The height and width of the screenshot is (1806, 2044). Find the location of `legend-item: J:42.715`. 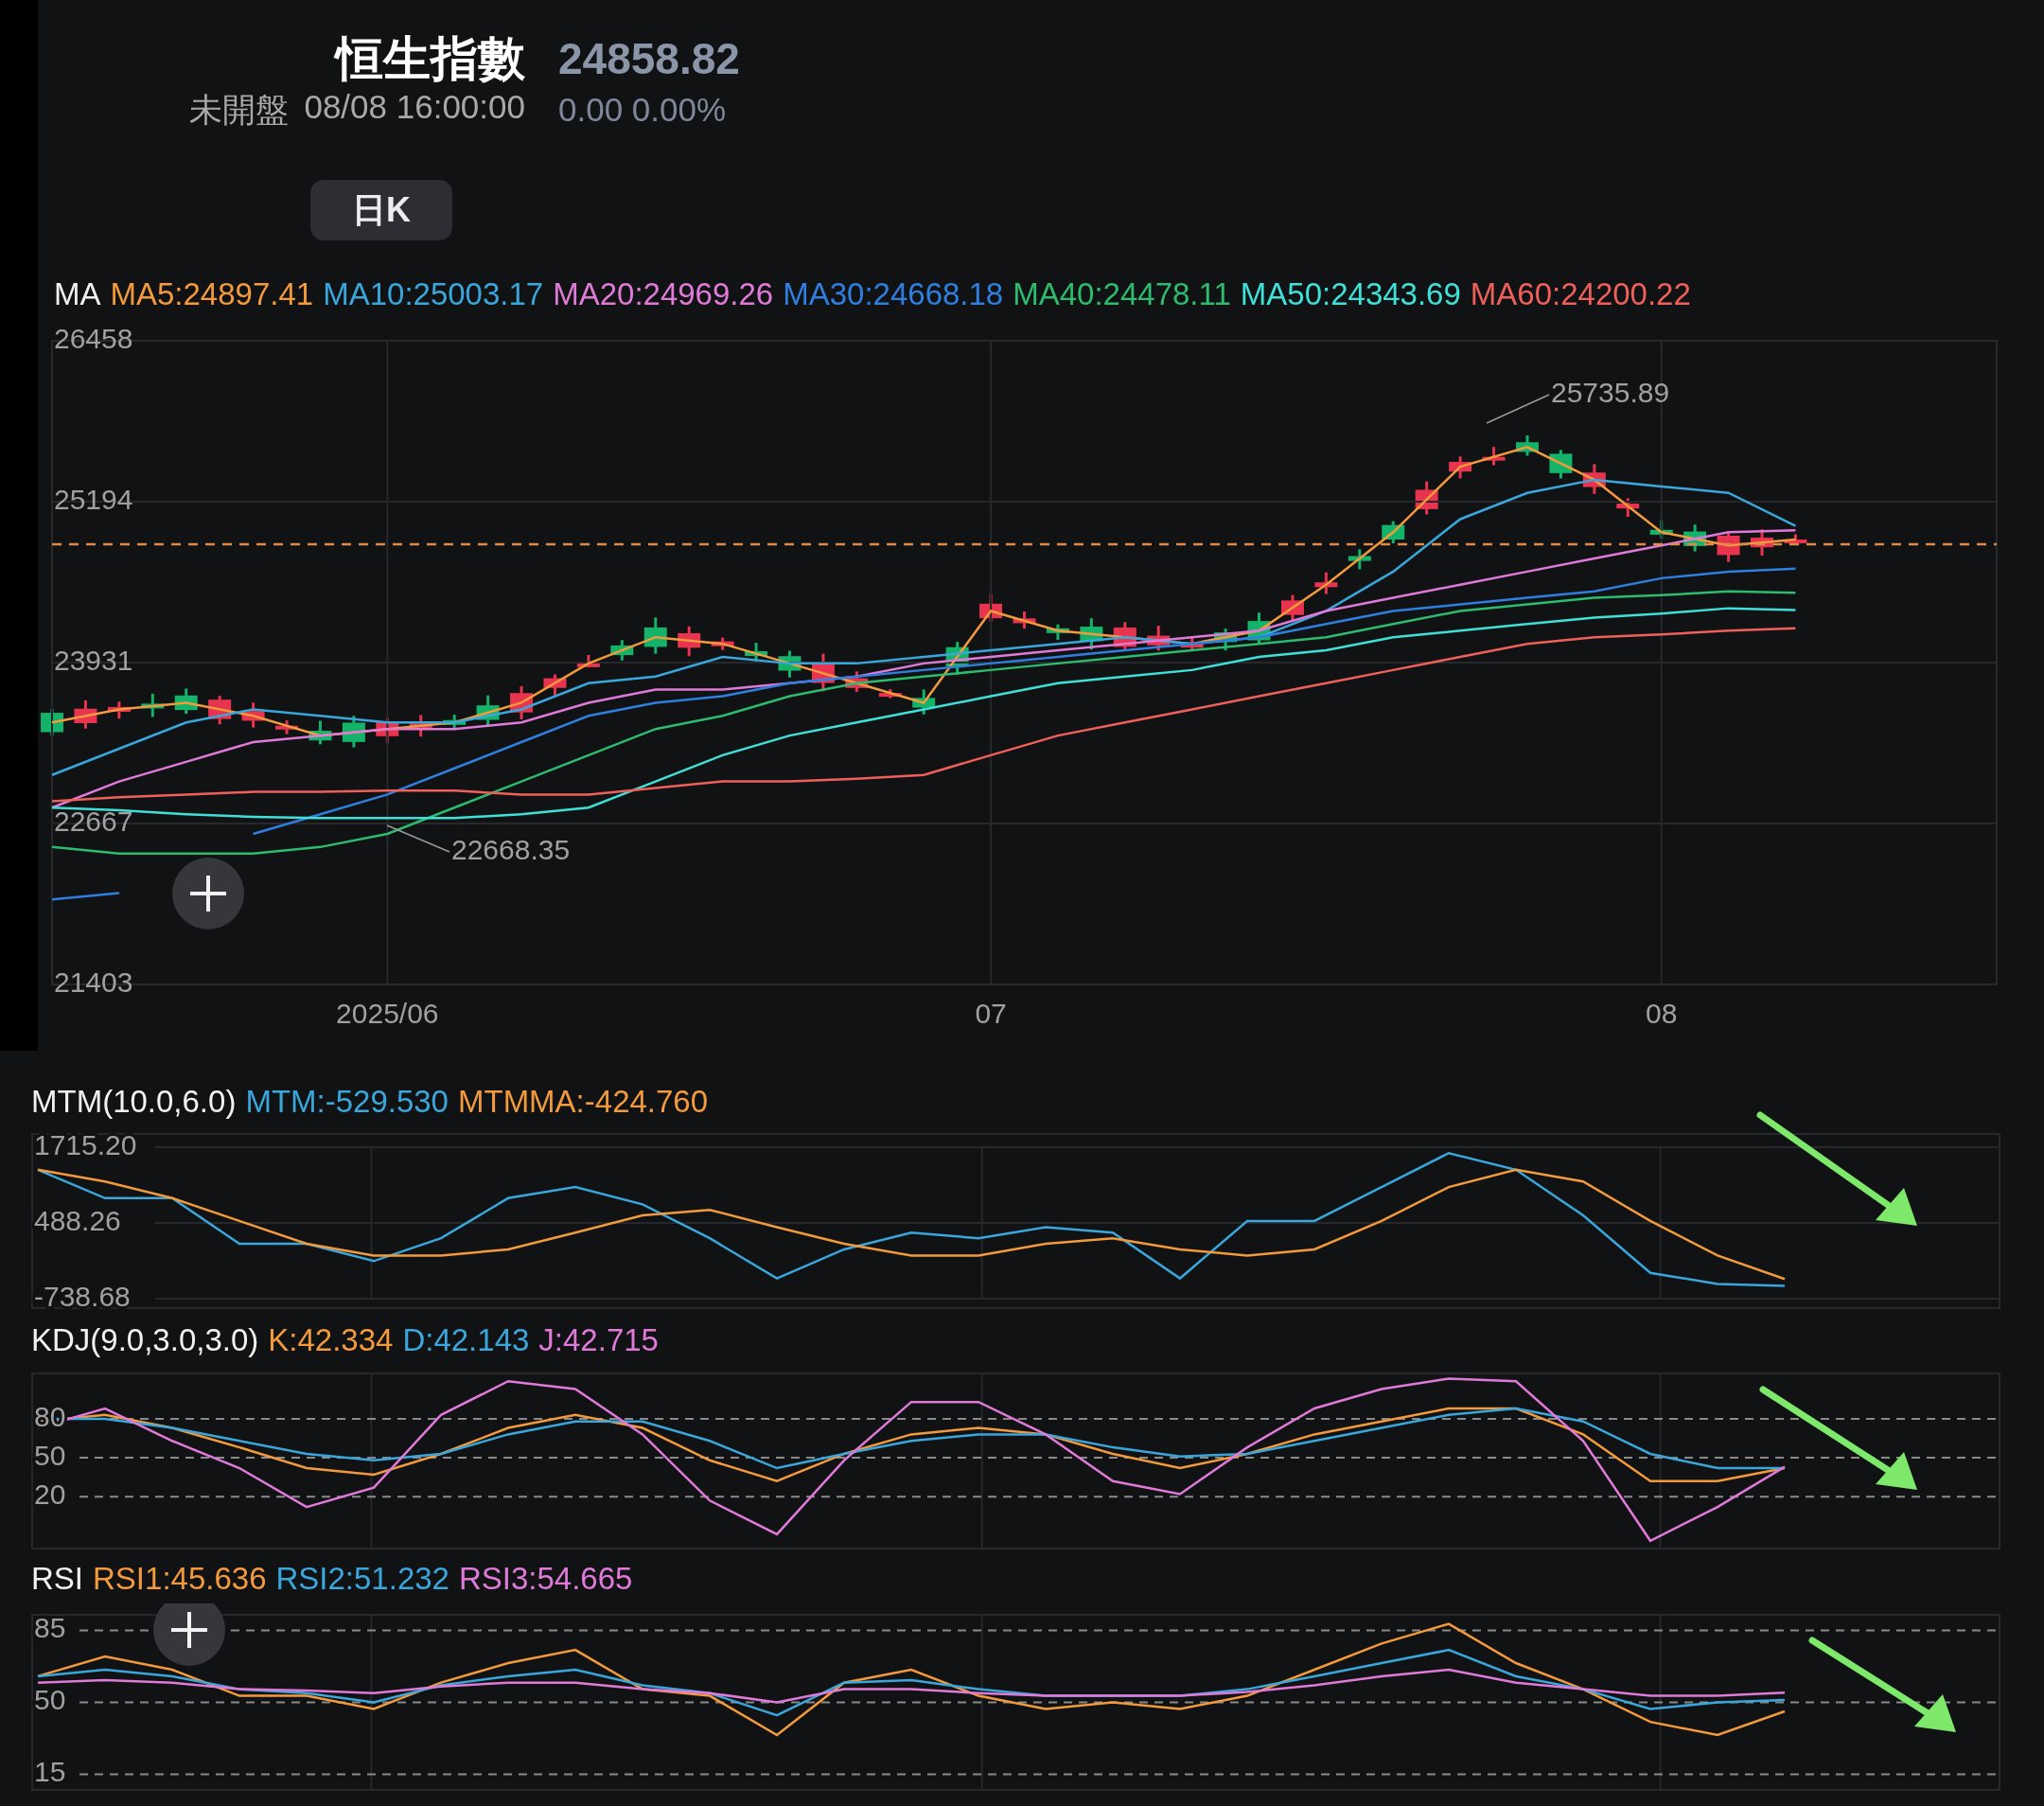

legend-item: J:42.715 is located at coordinates (598, 1340).